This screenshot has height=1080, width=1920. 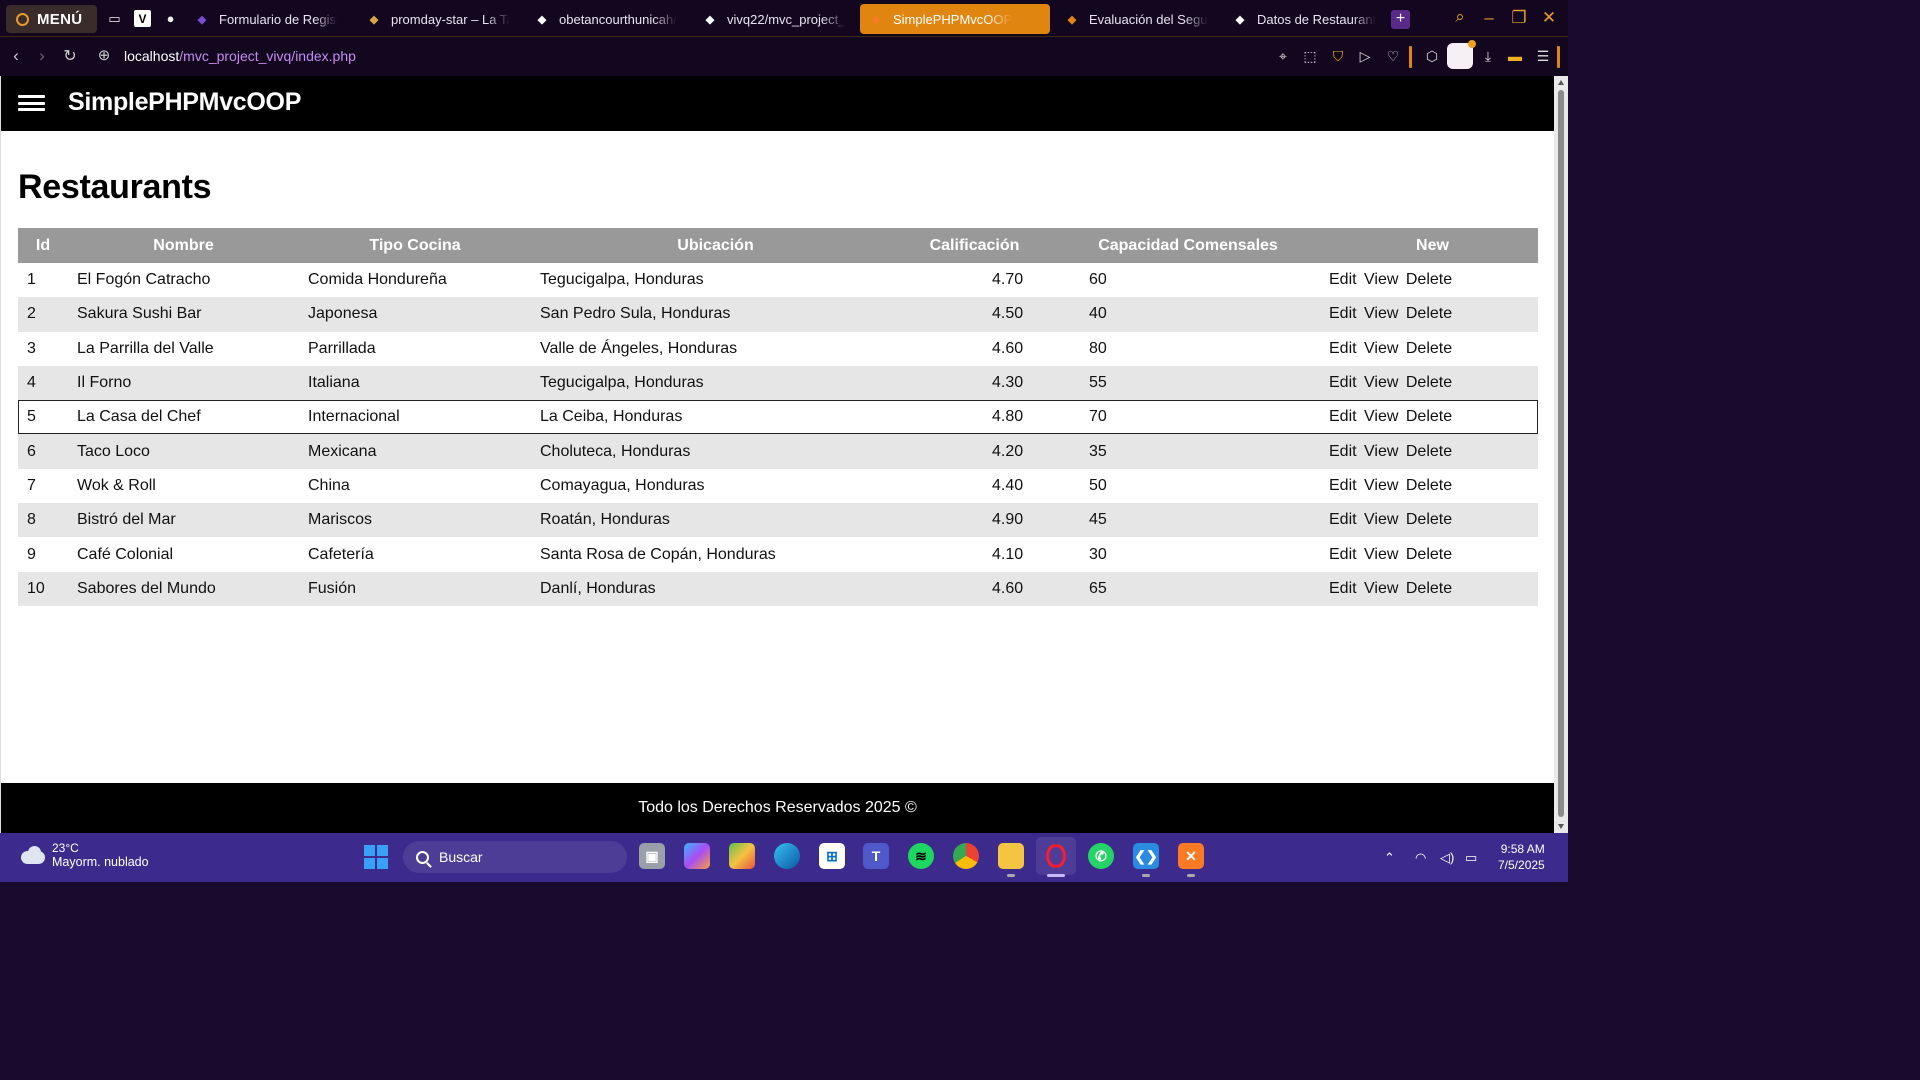 I want to click on opera-taskbar-button, so click(x=1056, y=856).